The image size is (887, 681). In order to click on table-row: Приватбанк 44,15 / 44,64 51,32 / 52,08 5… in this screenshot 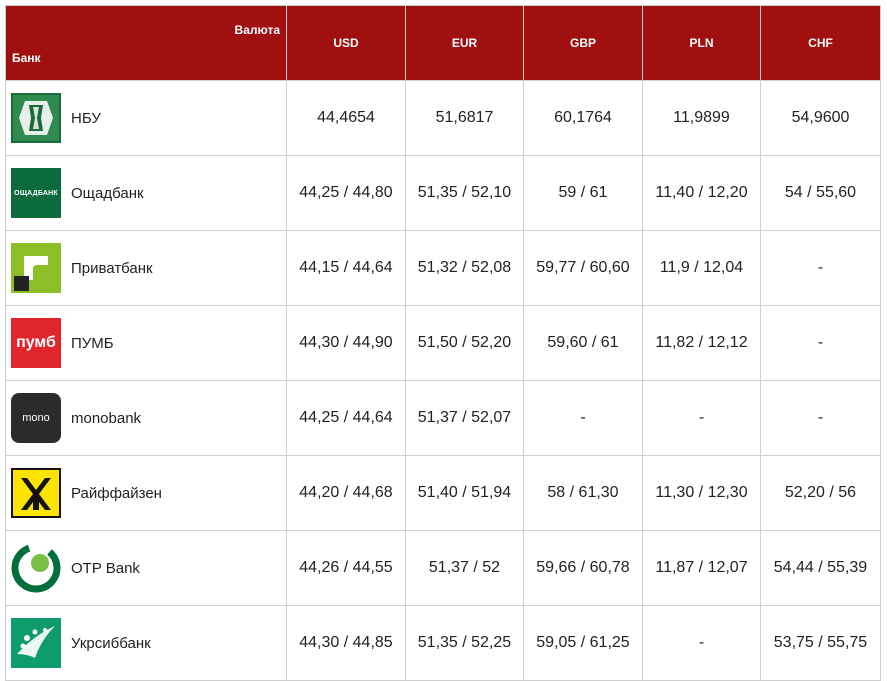, I will do `click(443, 268)`.